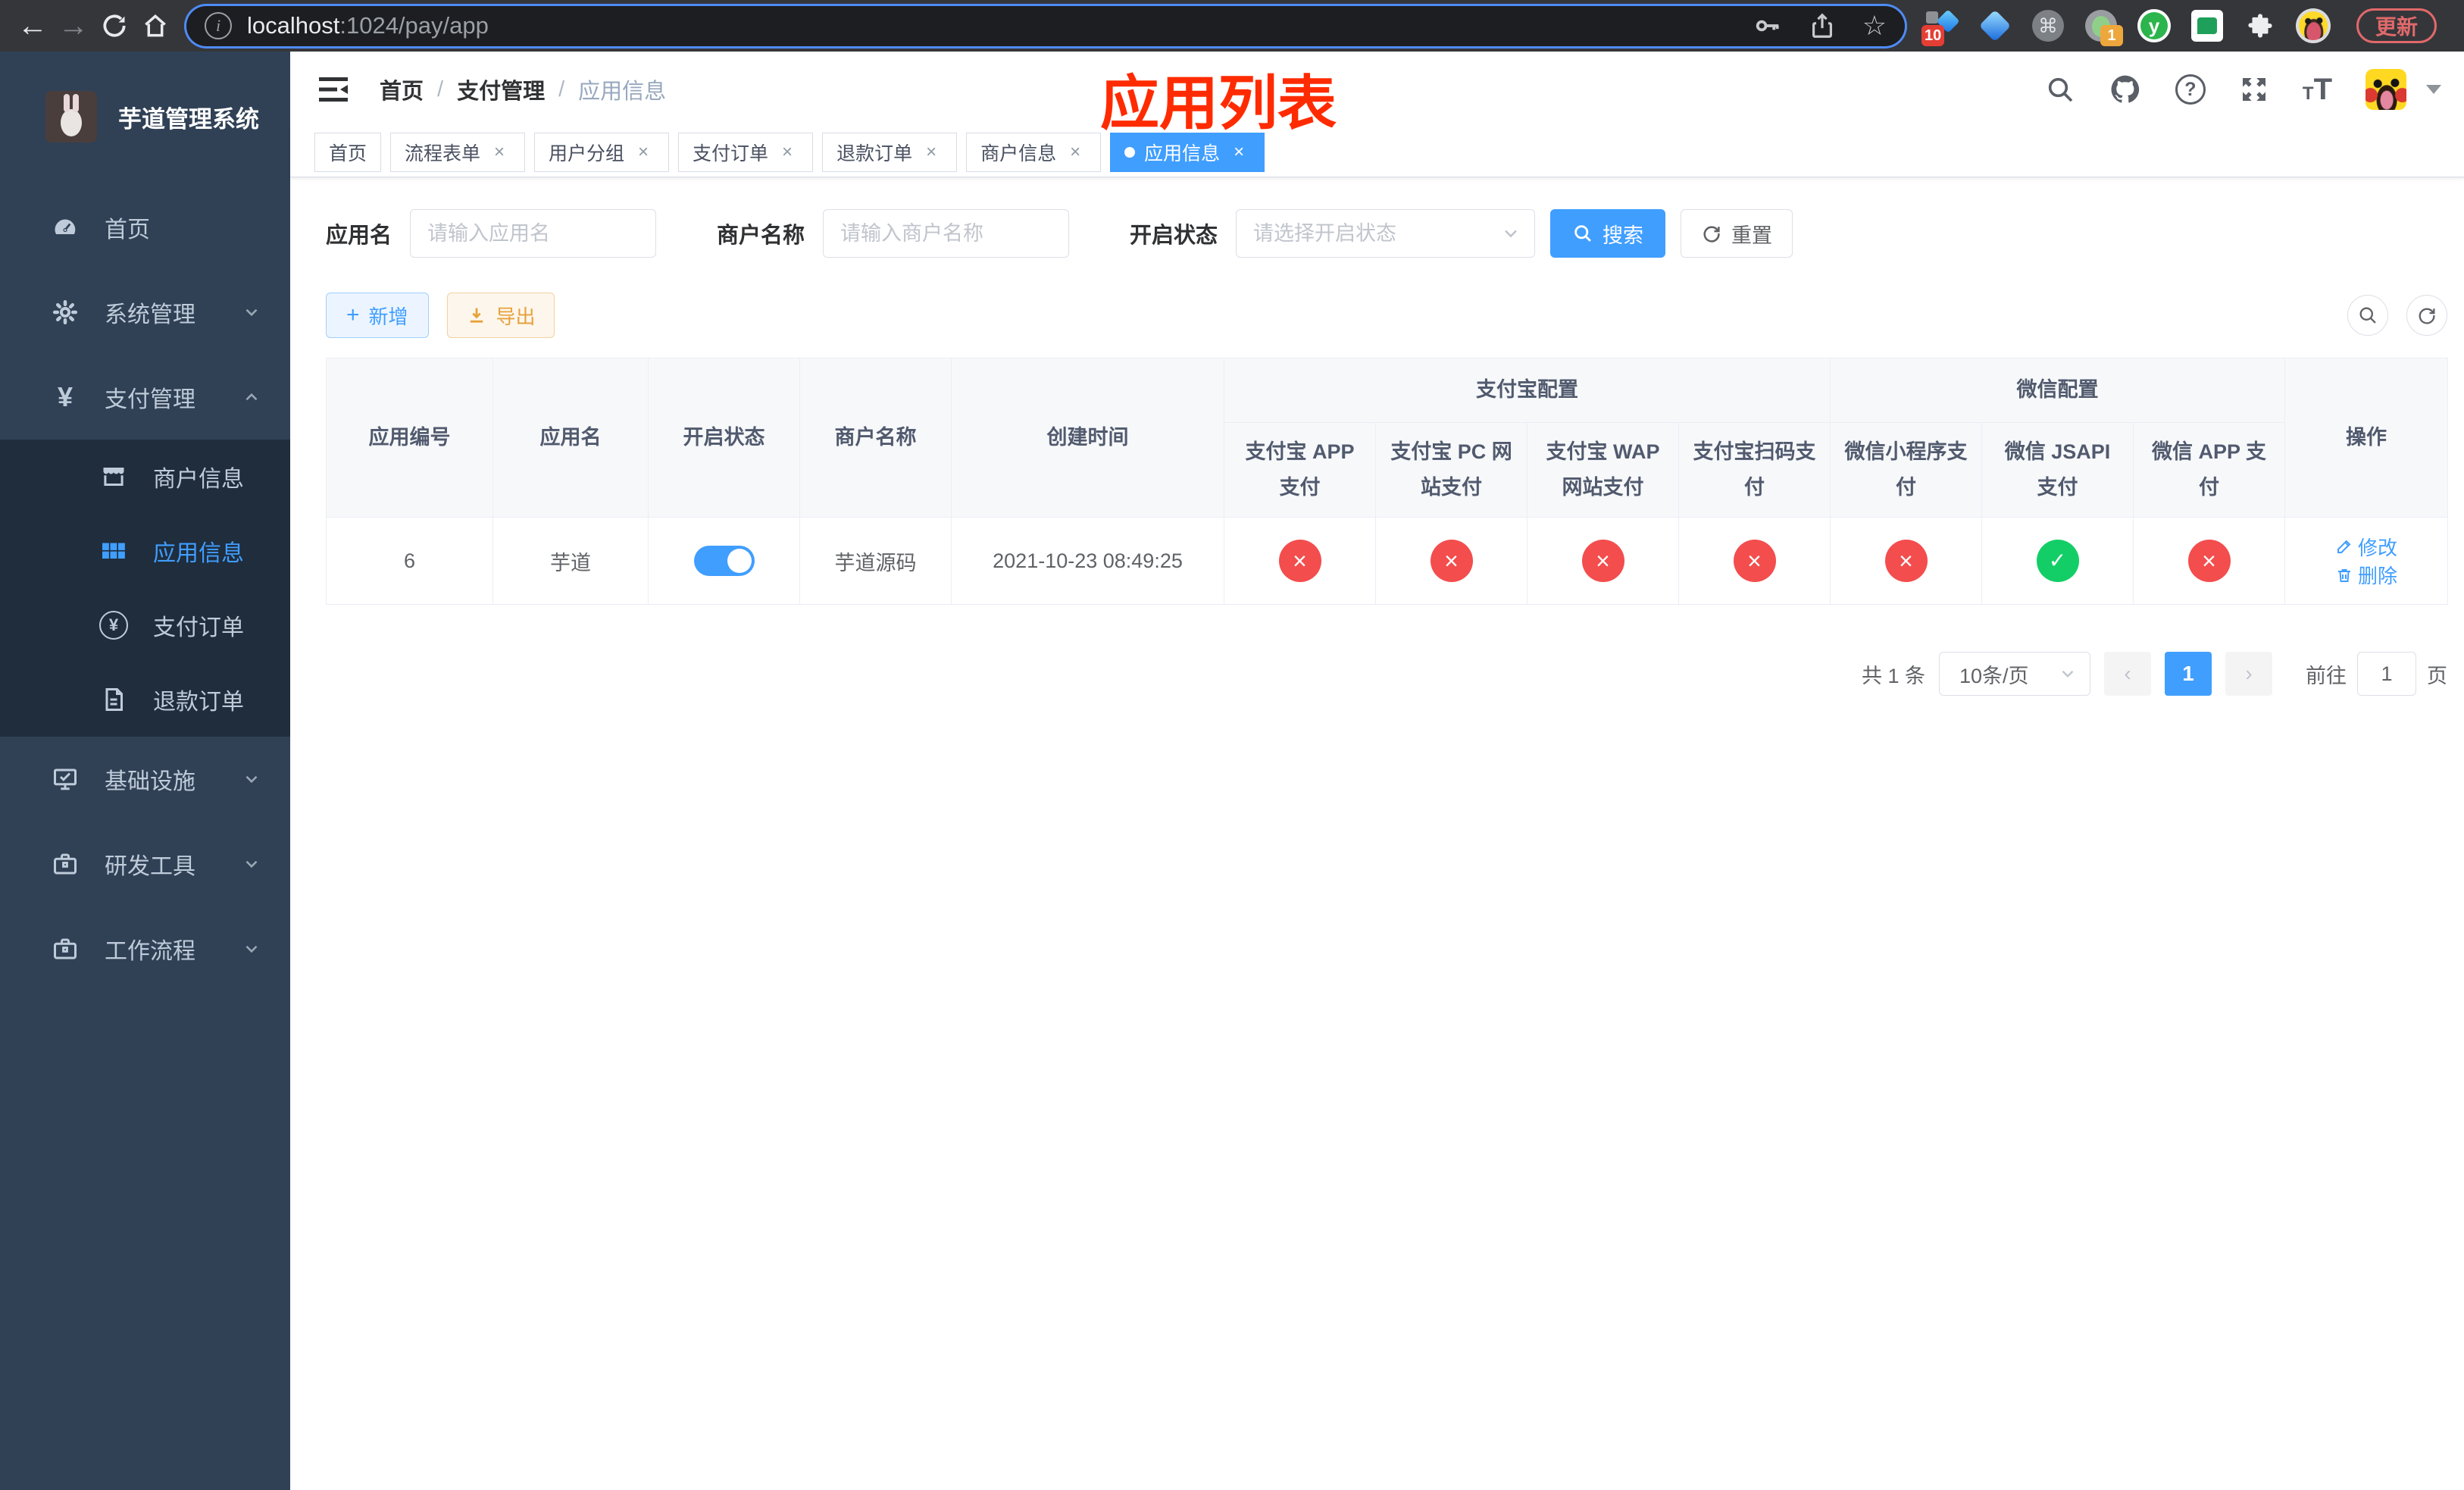 The height and width of the screenshot is (1490, 2464). Describe the element at coordinates (724, 438) in the screenshot. I see `col-status: 开启状态` at that location.